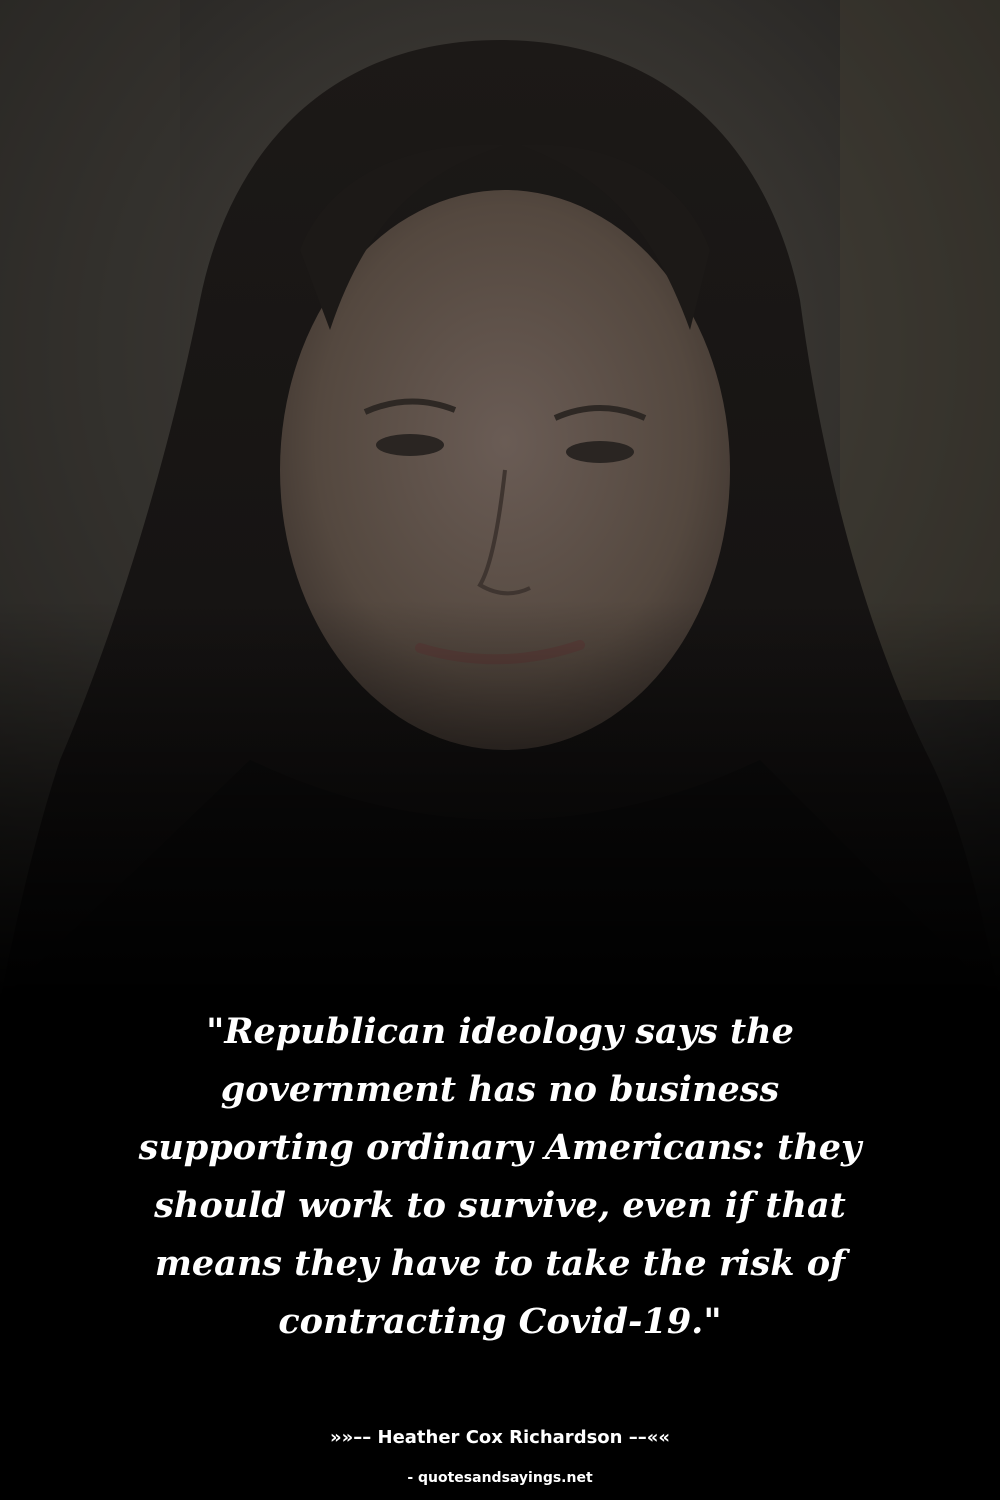 This screenshot has height=1500, width=1000. Describe the element at coordinates (500, 1031) in the screenshot. I see `quote-line: "Republican ideology says the` at that location.